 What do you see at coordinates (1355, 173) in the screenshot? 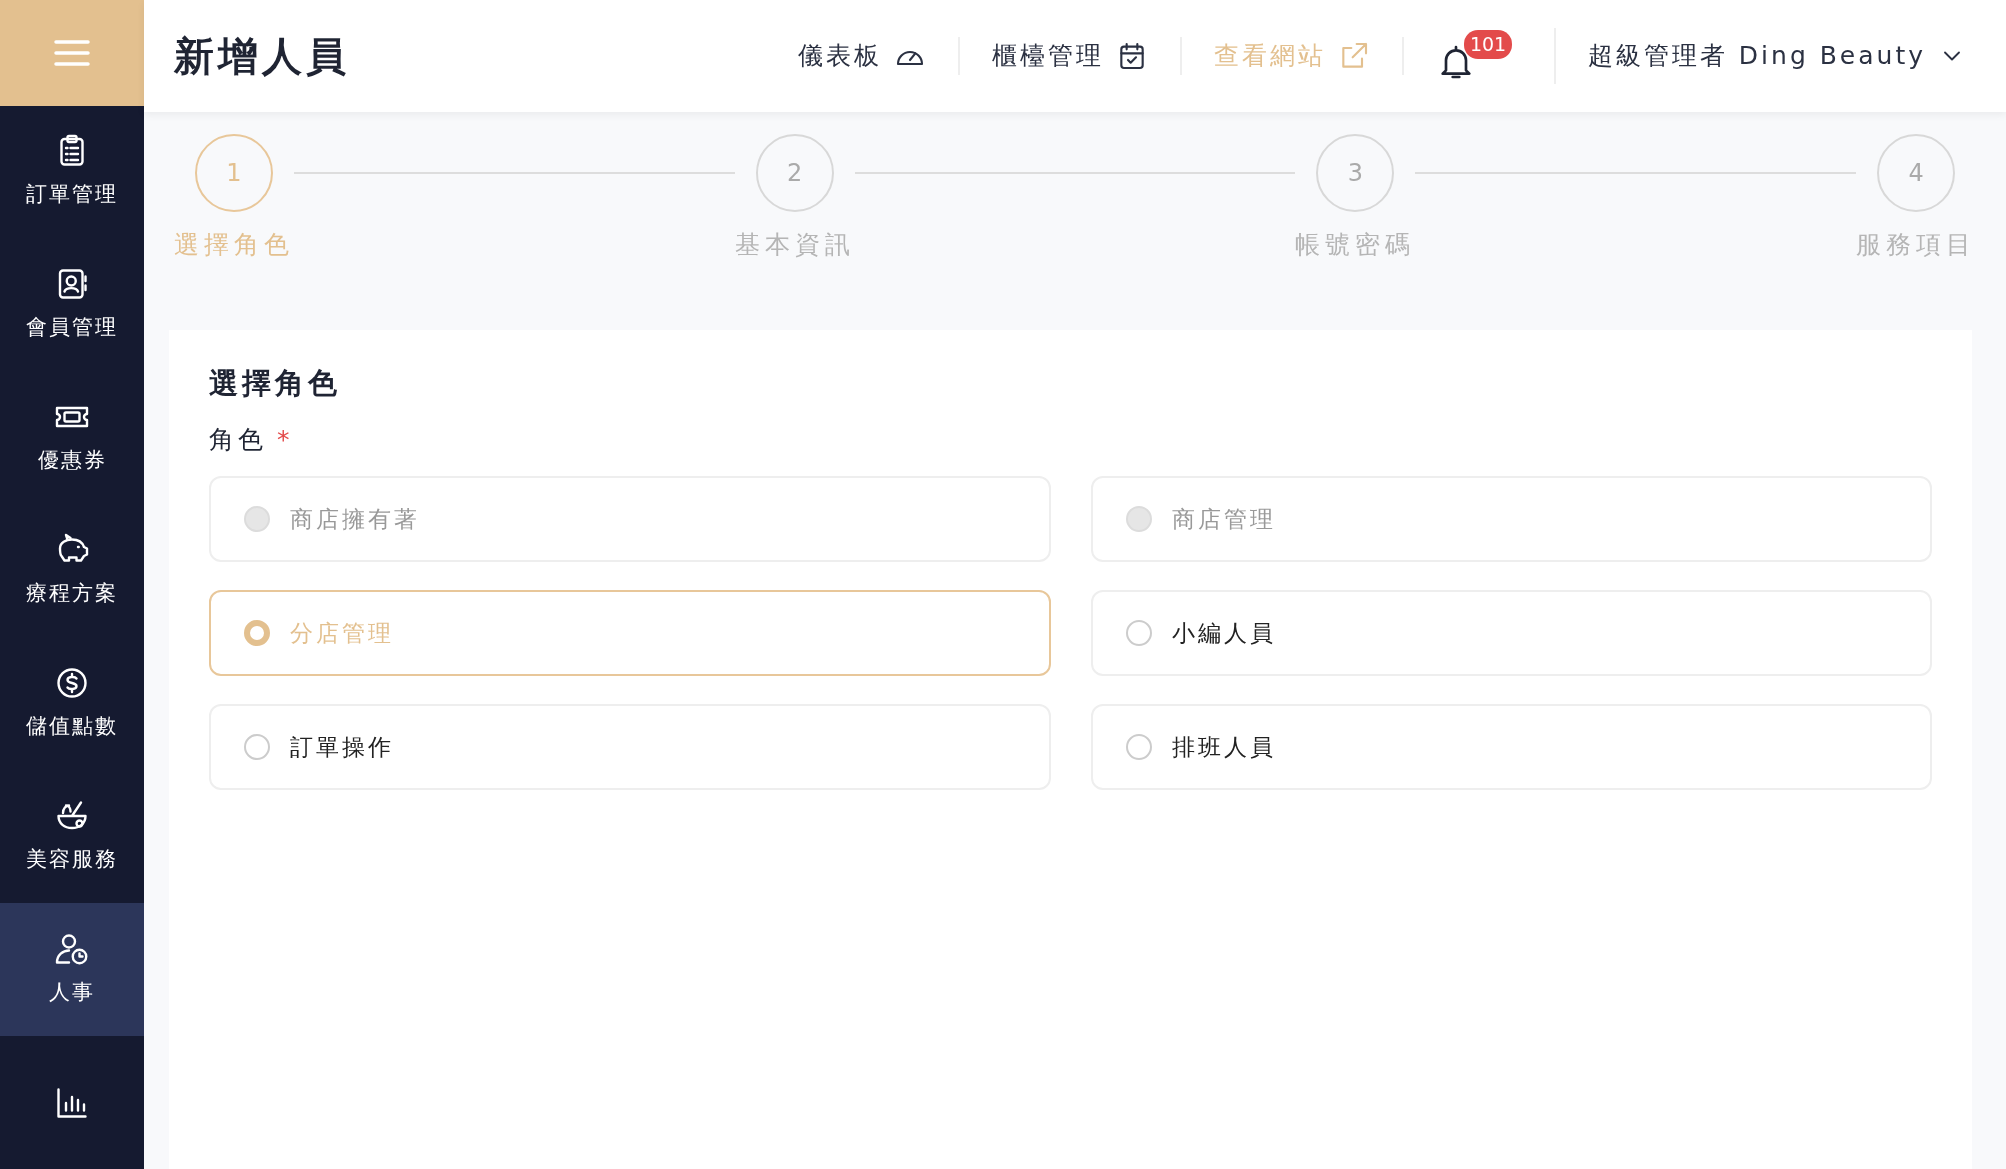
I see `step-circle: 3` at bounding box center [1355, 173].